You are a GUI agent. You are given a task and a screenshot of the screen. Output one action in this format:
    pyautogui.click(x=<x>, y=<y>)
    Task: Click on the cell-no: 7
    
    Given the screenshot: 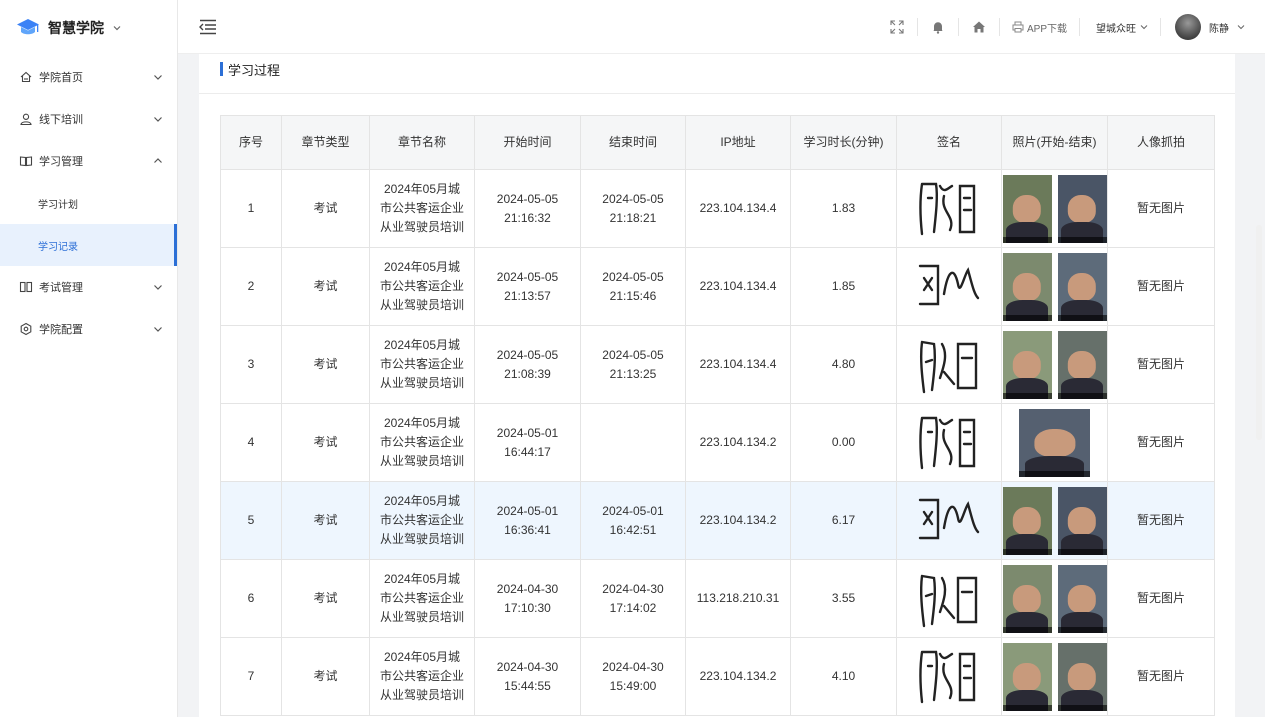 What is the action you would take?
    pyautogui.click(x=251, y=676)
    